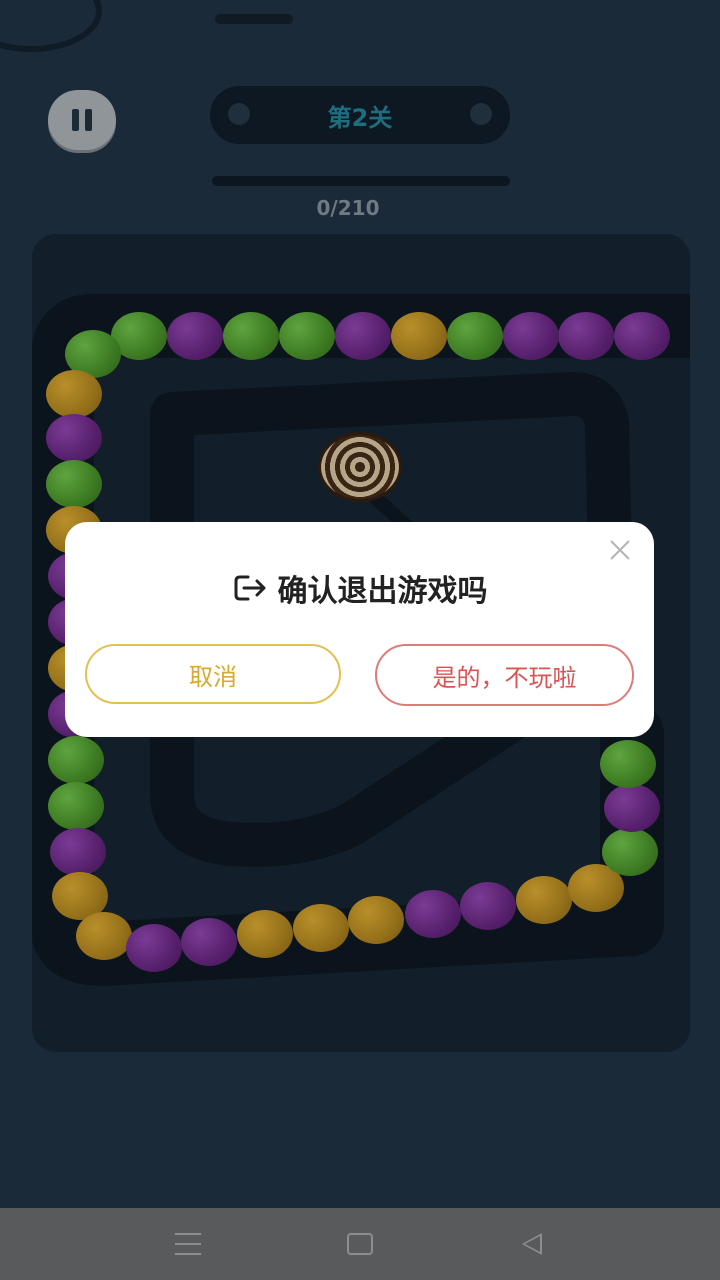  What do you see at coordinates (249, 588) in the screenshot?
I see `exit-icon` at bounding box center [249, 588].